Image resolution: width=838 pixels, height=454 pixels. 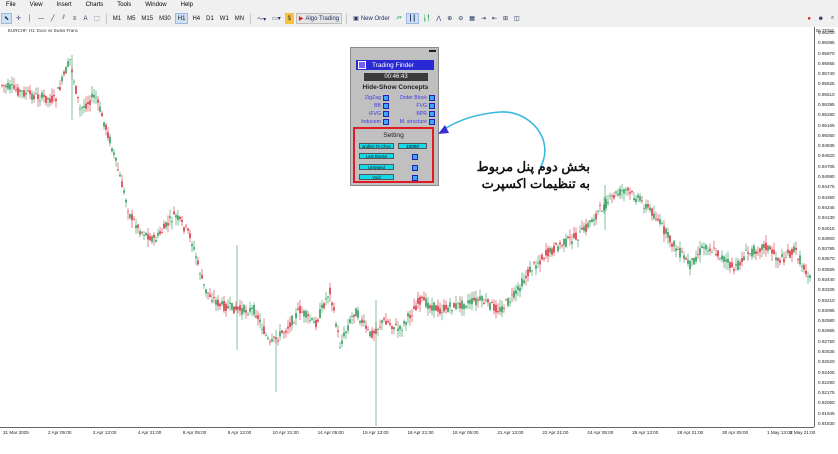 What do you see at coordinates (826, 290) in the screenshot?
I see `price-tick-label: 0.93325` at bounding box center [826, 290].